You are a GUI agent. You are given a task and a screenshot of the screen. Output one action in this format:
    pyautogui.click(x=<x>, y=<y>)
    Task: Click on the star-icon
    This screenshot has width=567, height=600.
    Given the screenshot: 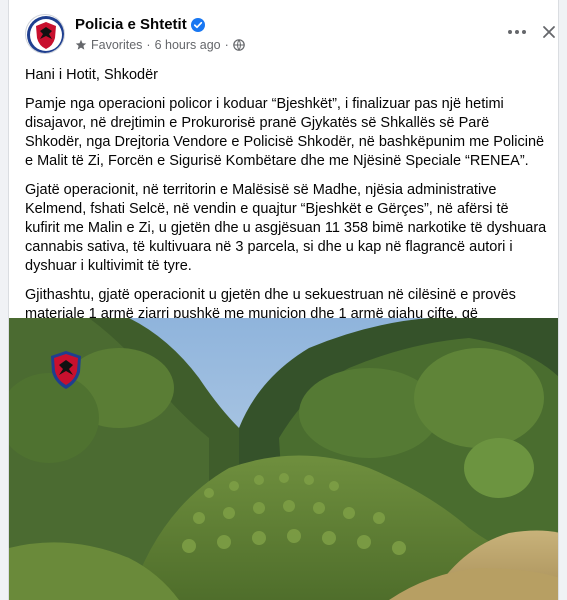 What is the action you would take?
    pyautogui.click(x=81, y=44)
    